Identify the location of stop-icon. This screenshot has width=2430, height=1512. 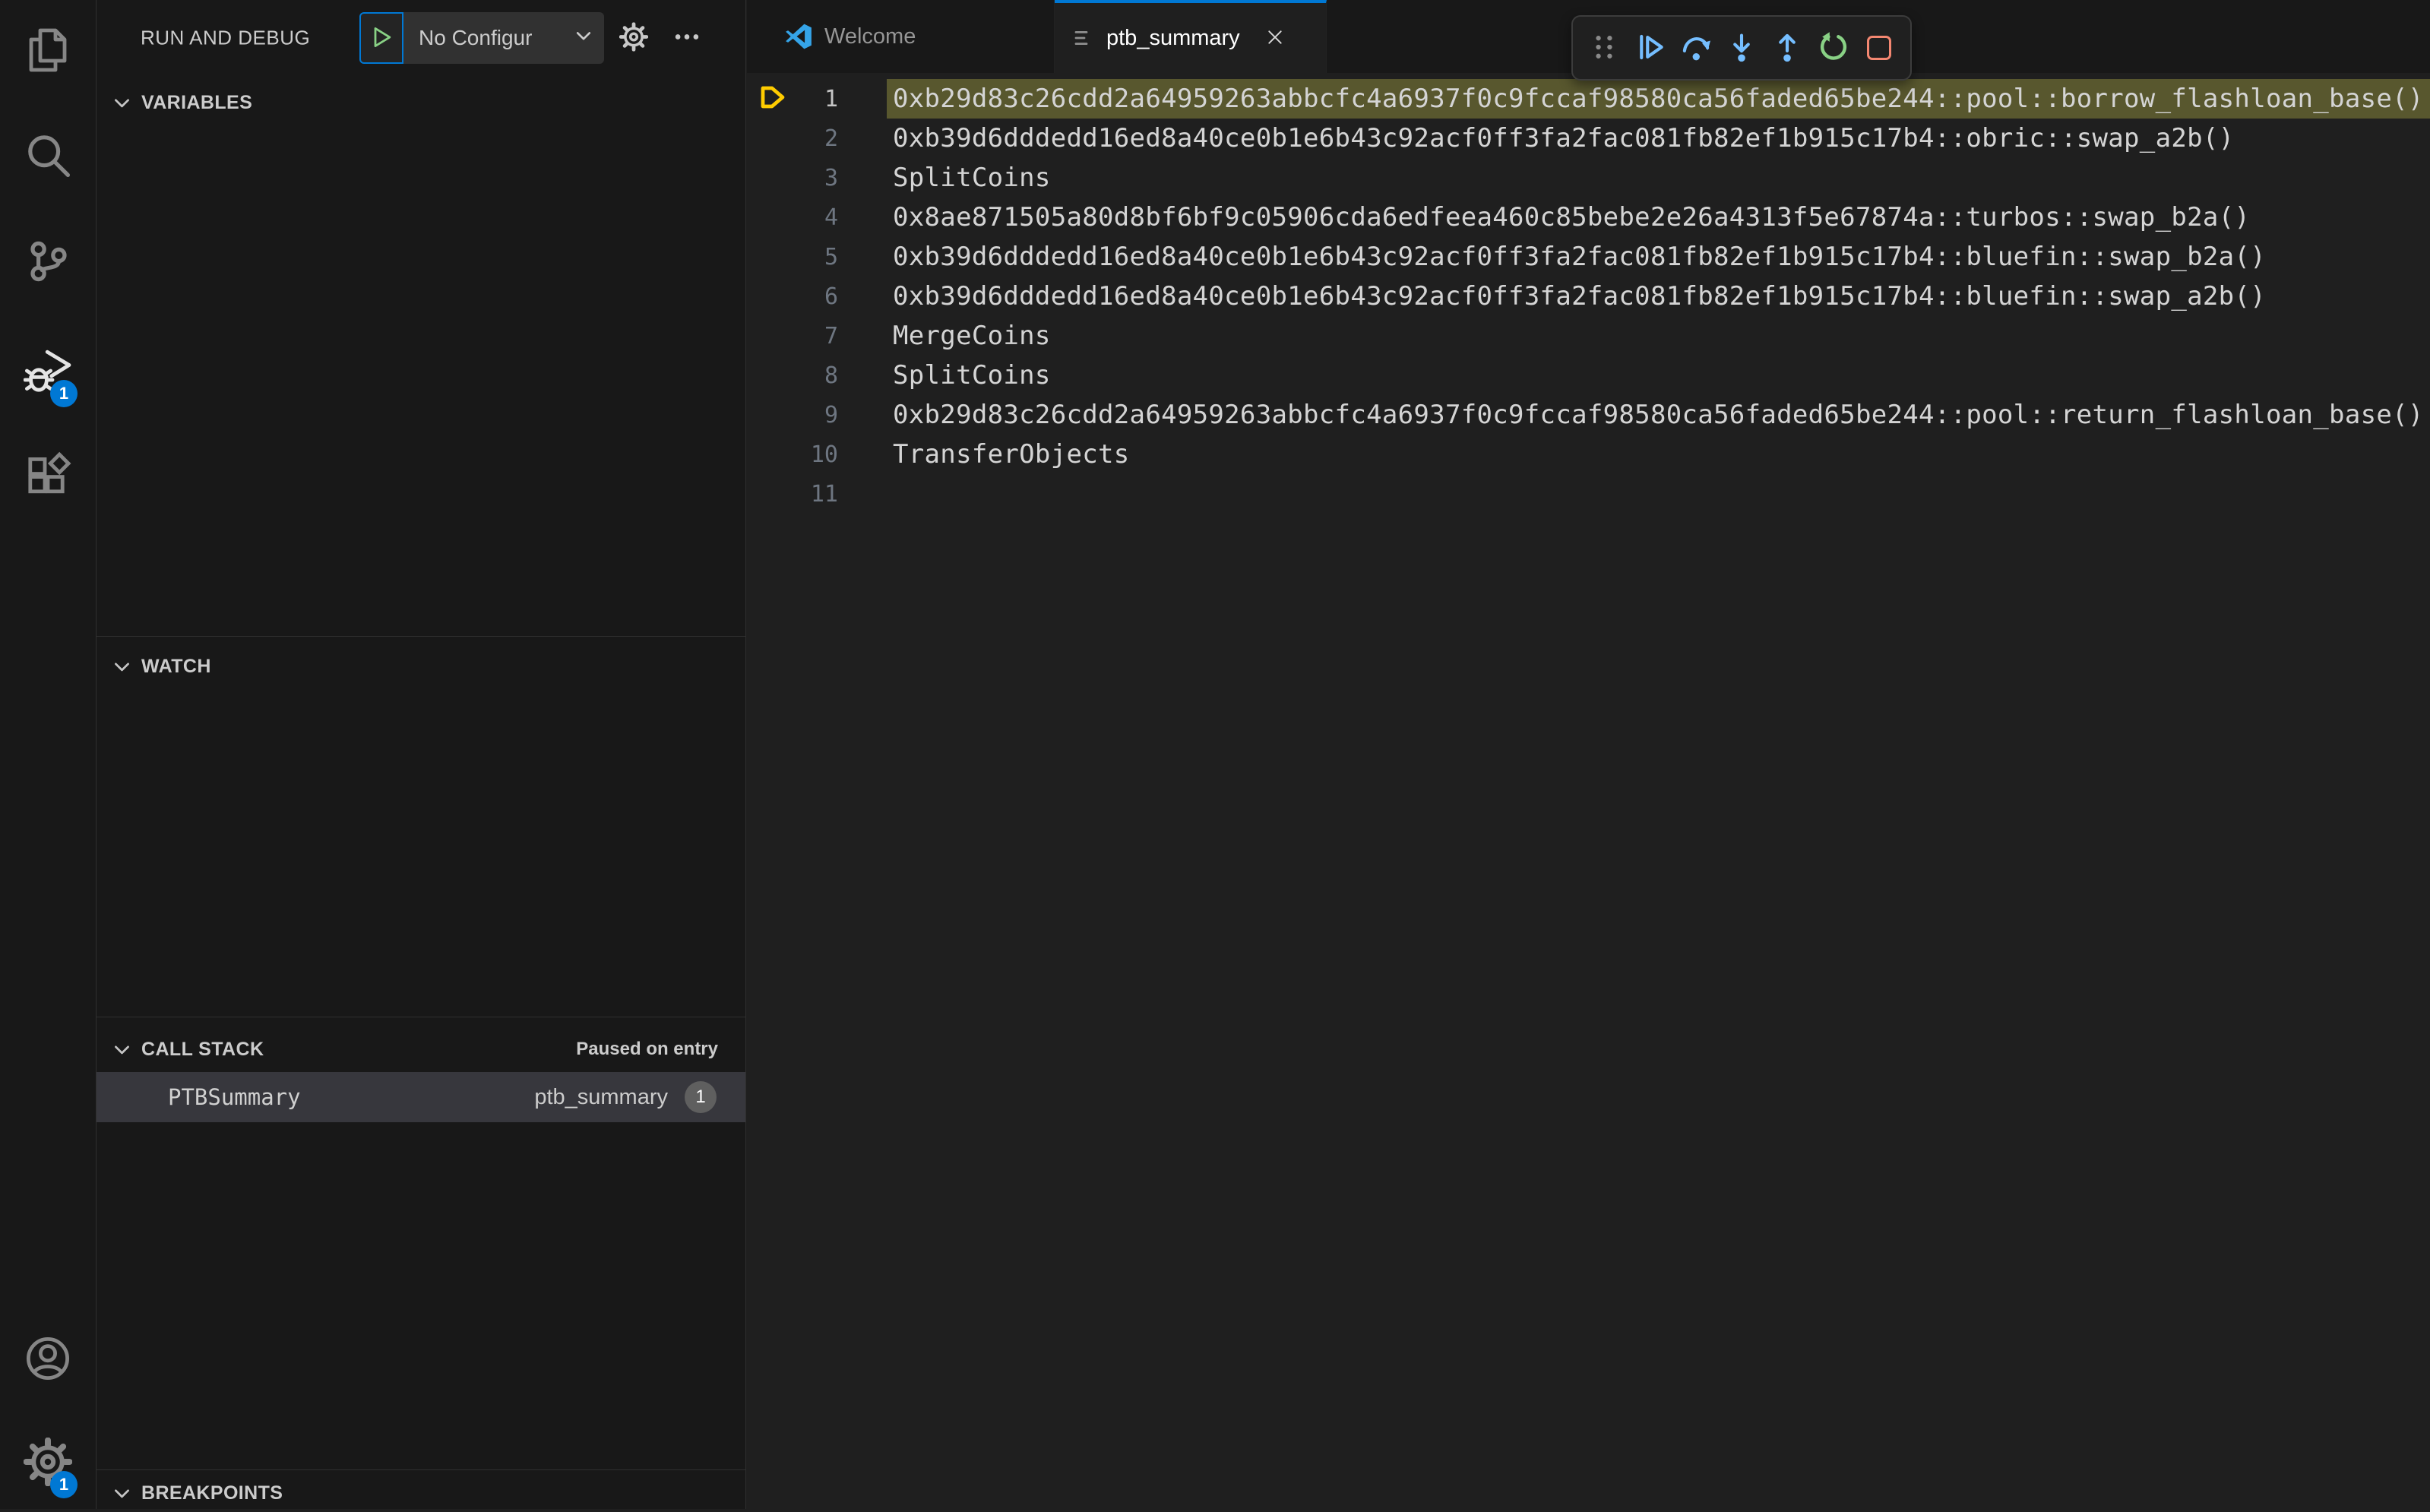
(1878, 48).